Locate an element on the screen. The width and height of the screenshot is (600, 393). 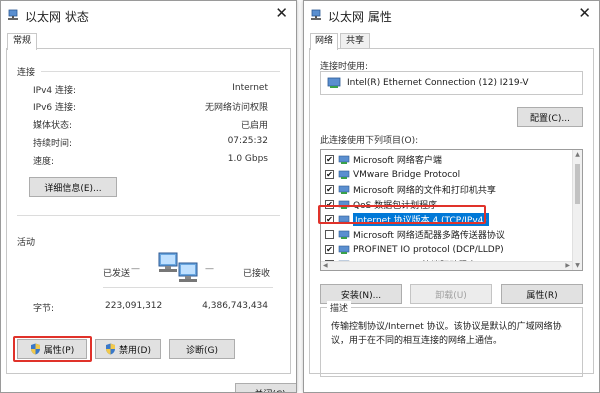
scroll-left-icon: ◀ is located at coordinates (325, 265).